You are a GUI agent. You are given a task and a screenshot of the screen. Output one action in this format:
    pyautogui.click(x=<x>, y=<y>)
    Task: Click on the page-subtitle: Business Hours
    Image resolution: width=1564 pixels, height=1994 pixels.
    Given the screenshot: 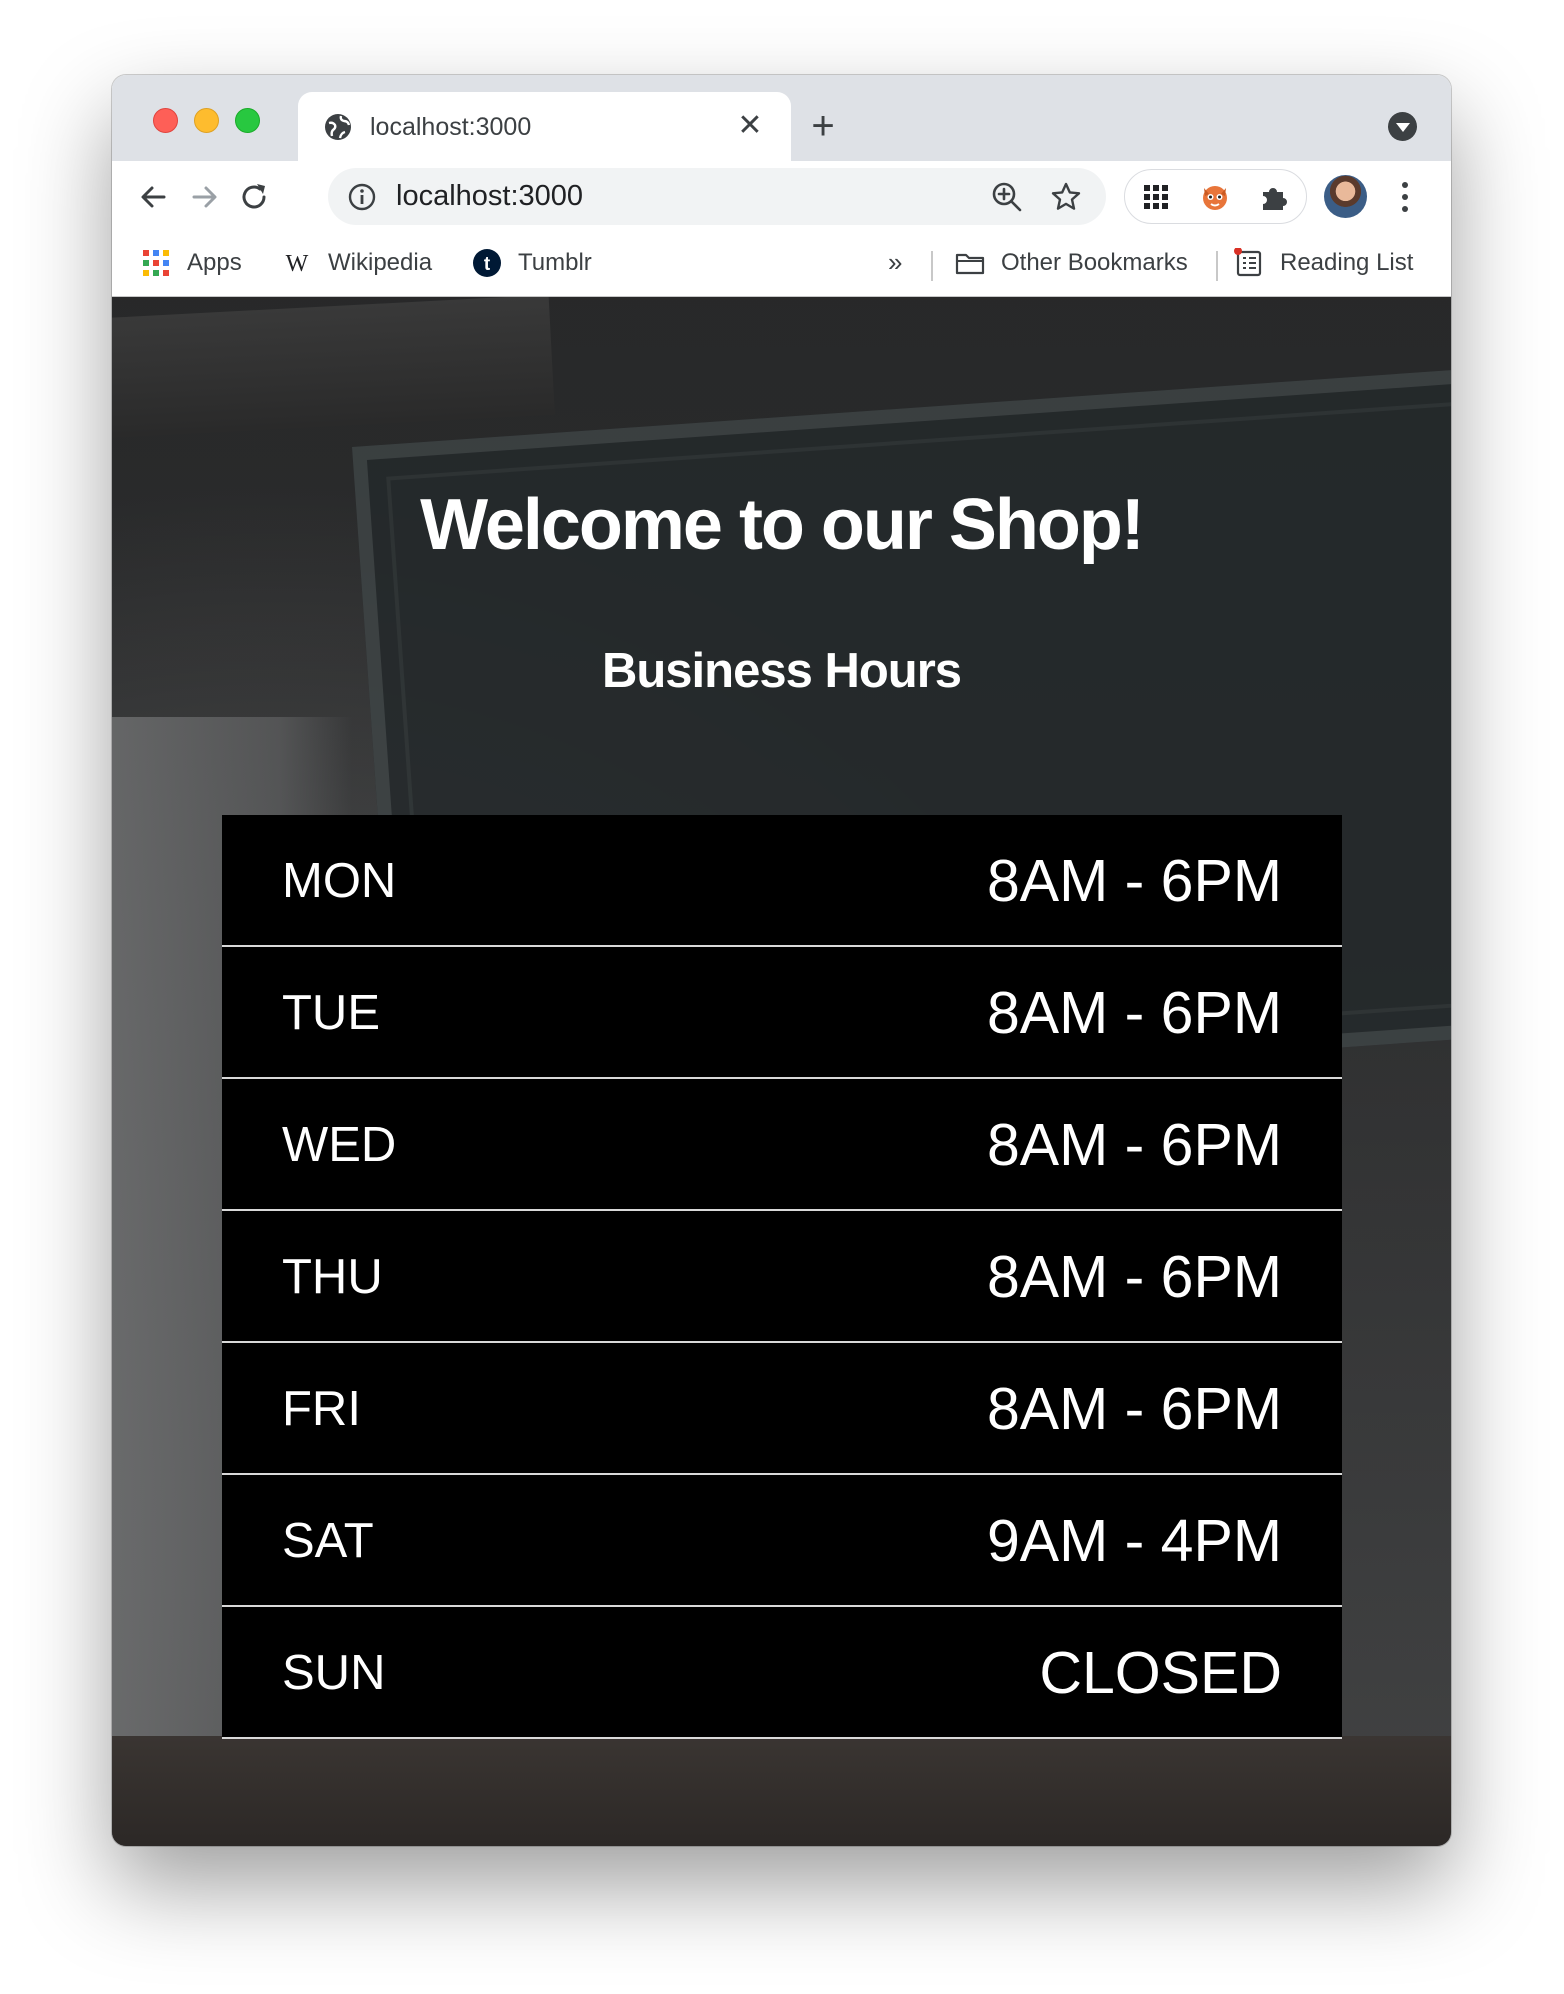 What is the action you would take?
    pyautogui.click(x=781, y=671)
    